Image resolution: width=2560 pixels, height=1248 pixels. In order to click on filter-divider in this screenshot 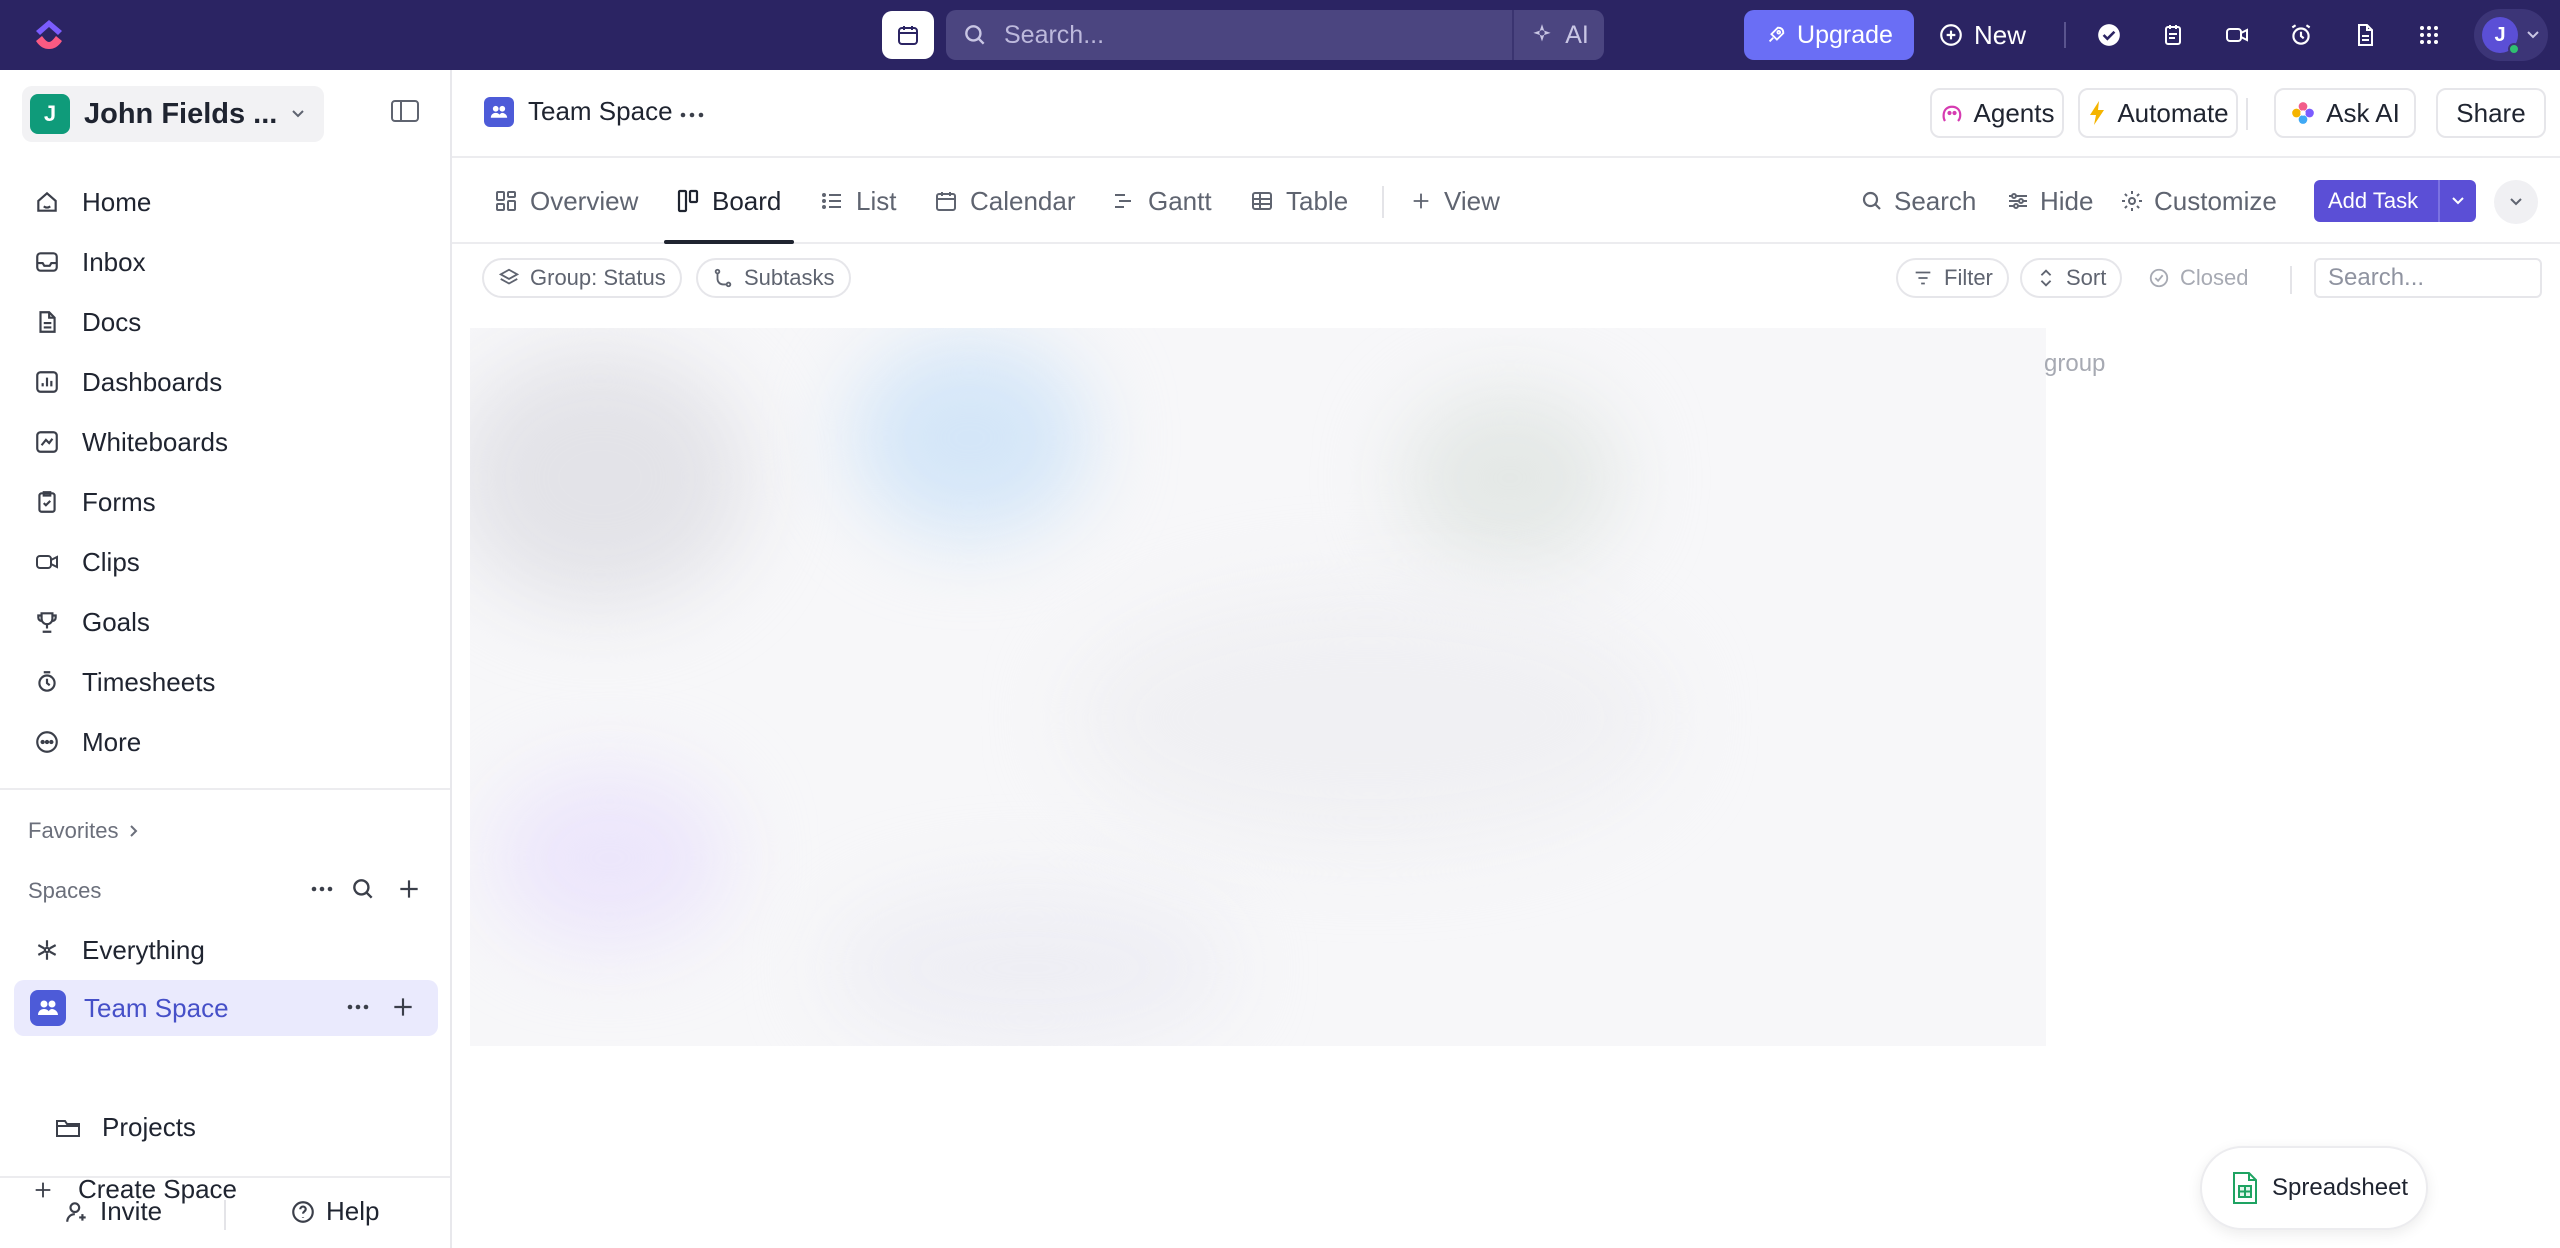, I will do `click(2291, 280)`.